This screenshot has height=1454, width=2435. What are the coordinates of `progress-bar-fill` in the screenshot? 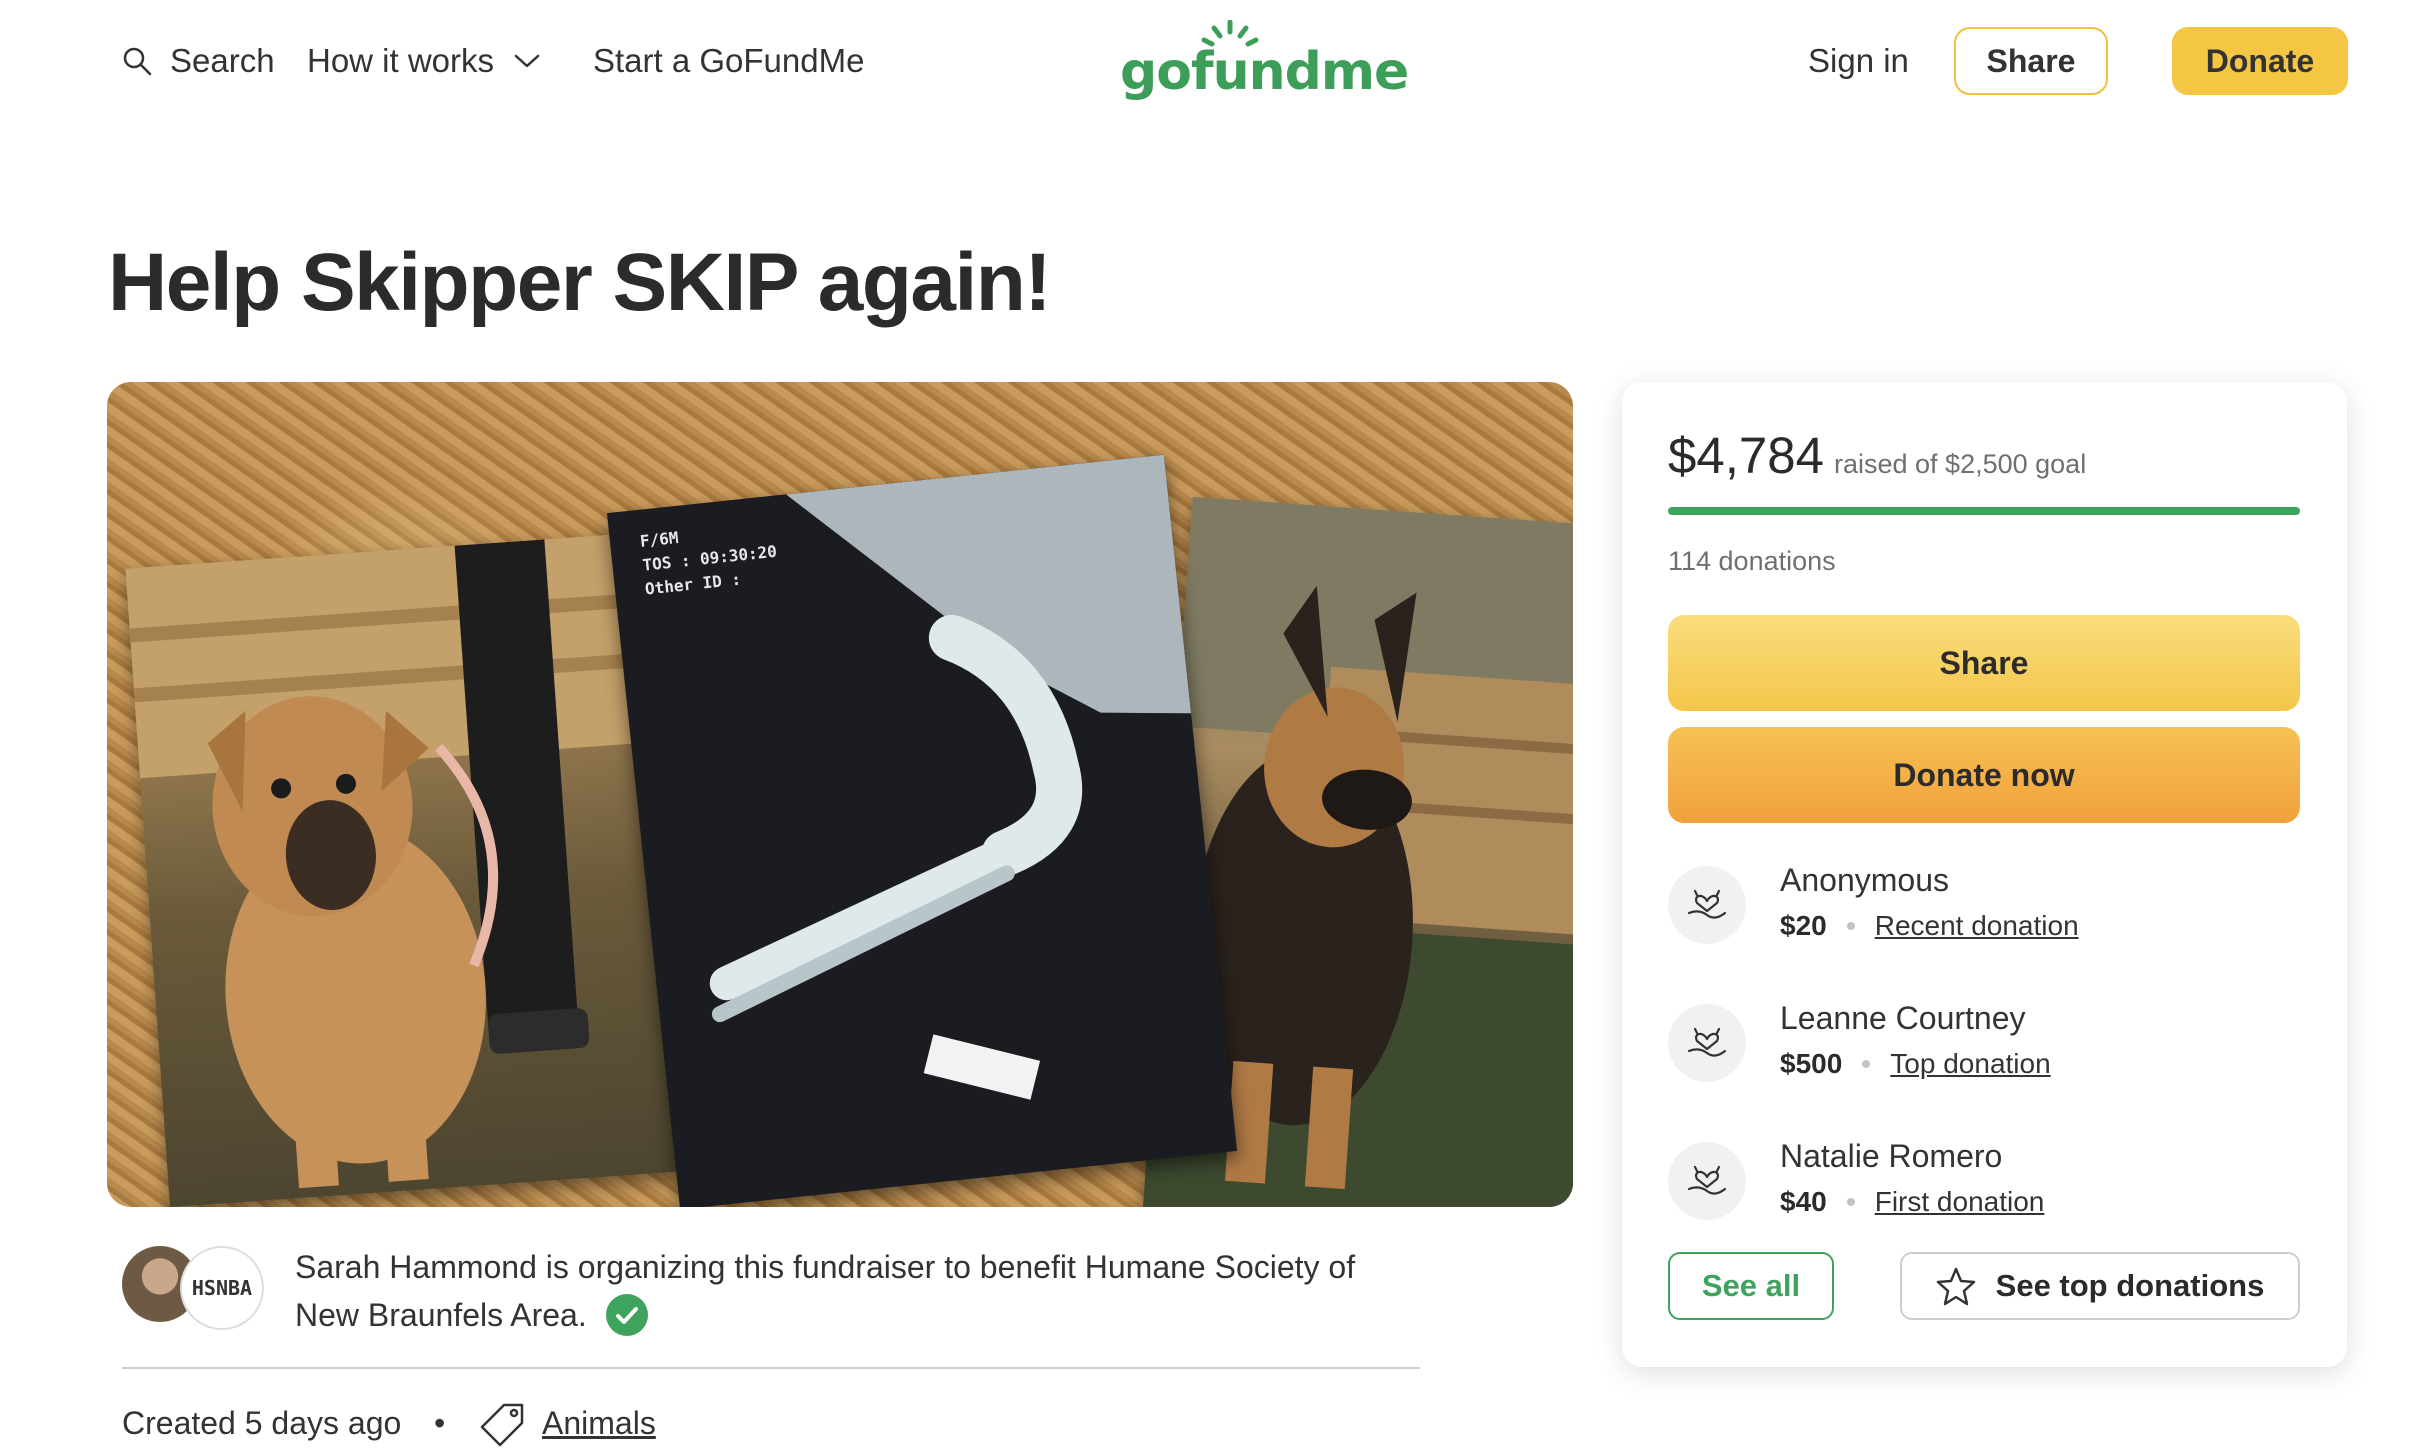 It's located at (1984, 511).